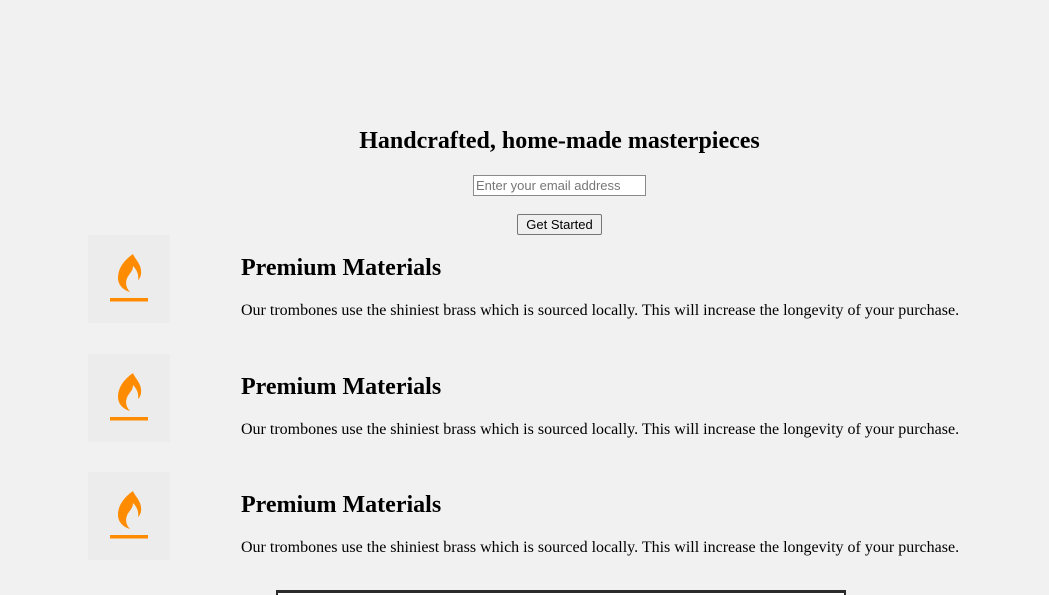  Describe the element at coordinates (559, 224) in the screenshot. I see `get-started-button: Get Started` at that location.